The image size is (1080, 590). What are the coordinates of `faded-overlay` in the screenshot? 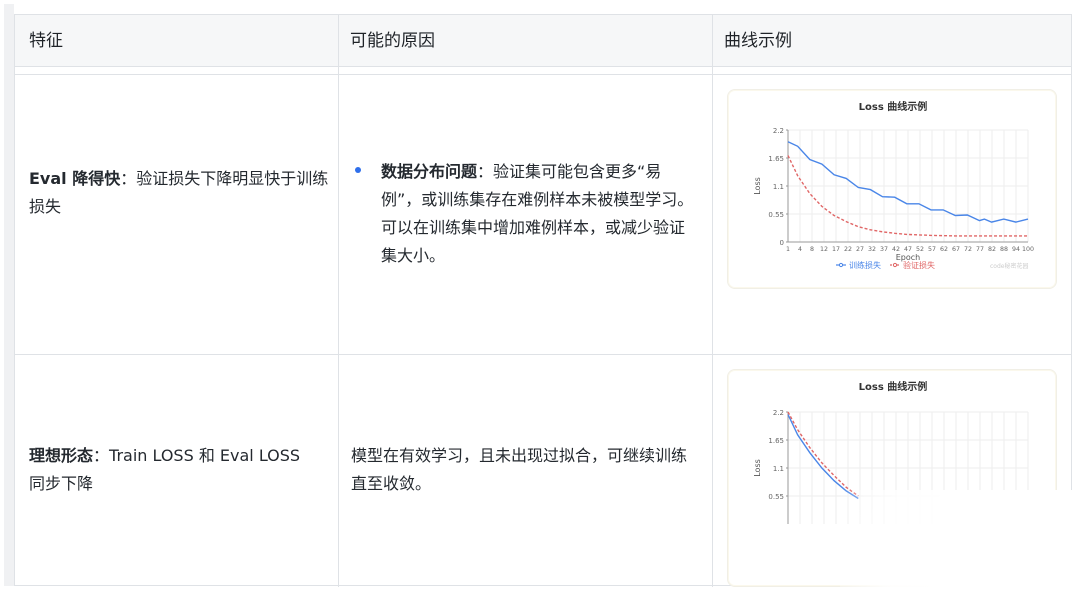 It's located at (960, 540).